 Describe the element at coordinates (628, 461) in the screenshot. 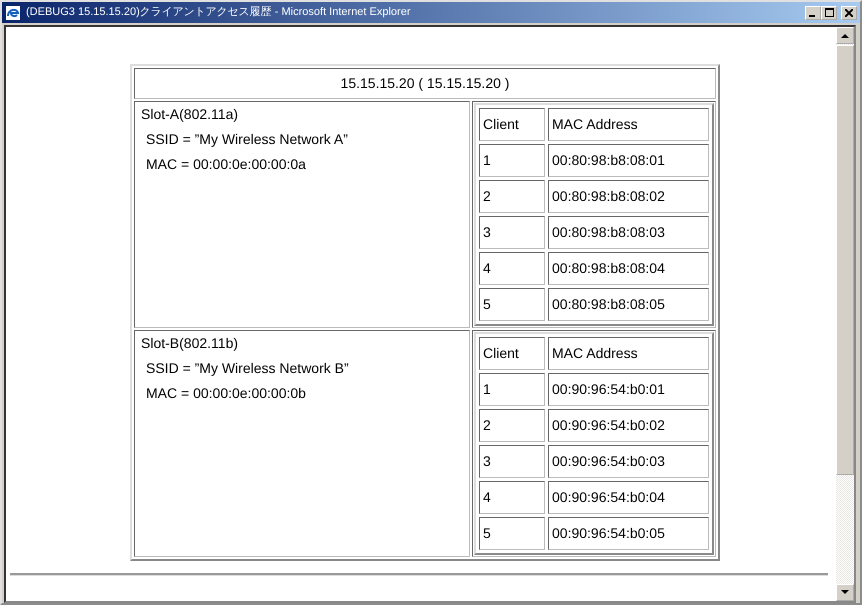

I see `table-cell: 00:90:96:54:b0:03` at that location.